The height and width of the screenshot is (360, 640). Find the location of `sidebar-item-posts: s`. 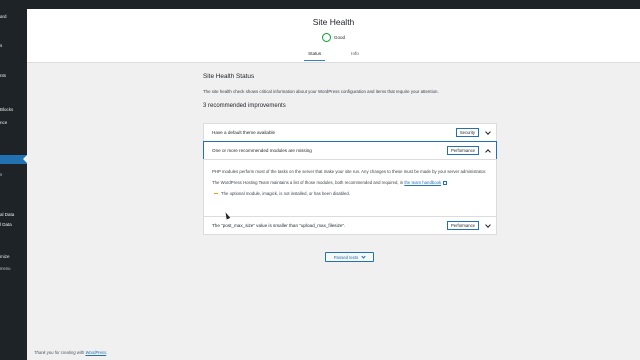

sidebar-item-posts: s is located at coordinates (1, 46).